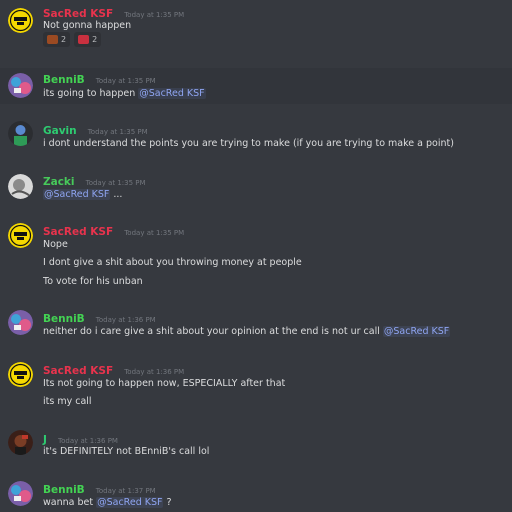 The width and height of the screenshot is (512, 512). I want to click on message-text: its going to happen @SacRed KSF, so click(124, 93).